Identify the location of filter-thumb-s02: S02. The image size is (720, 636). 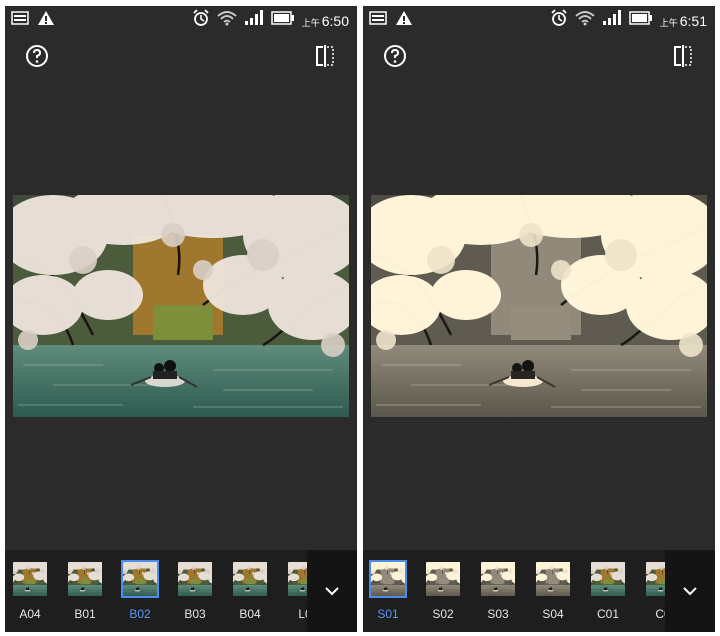
(445, 592).